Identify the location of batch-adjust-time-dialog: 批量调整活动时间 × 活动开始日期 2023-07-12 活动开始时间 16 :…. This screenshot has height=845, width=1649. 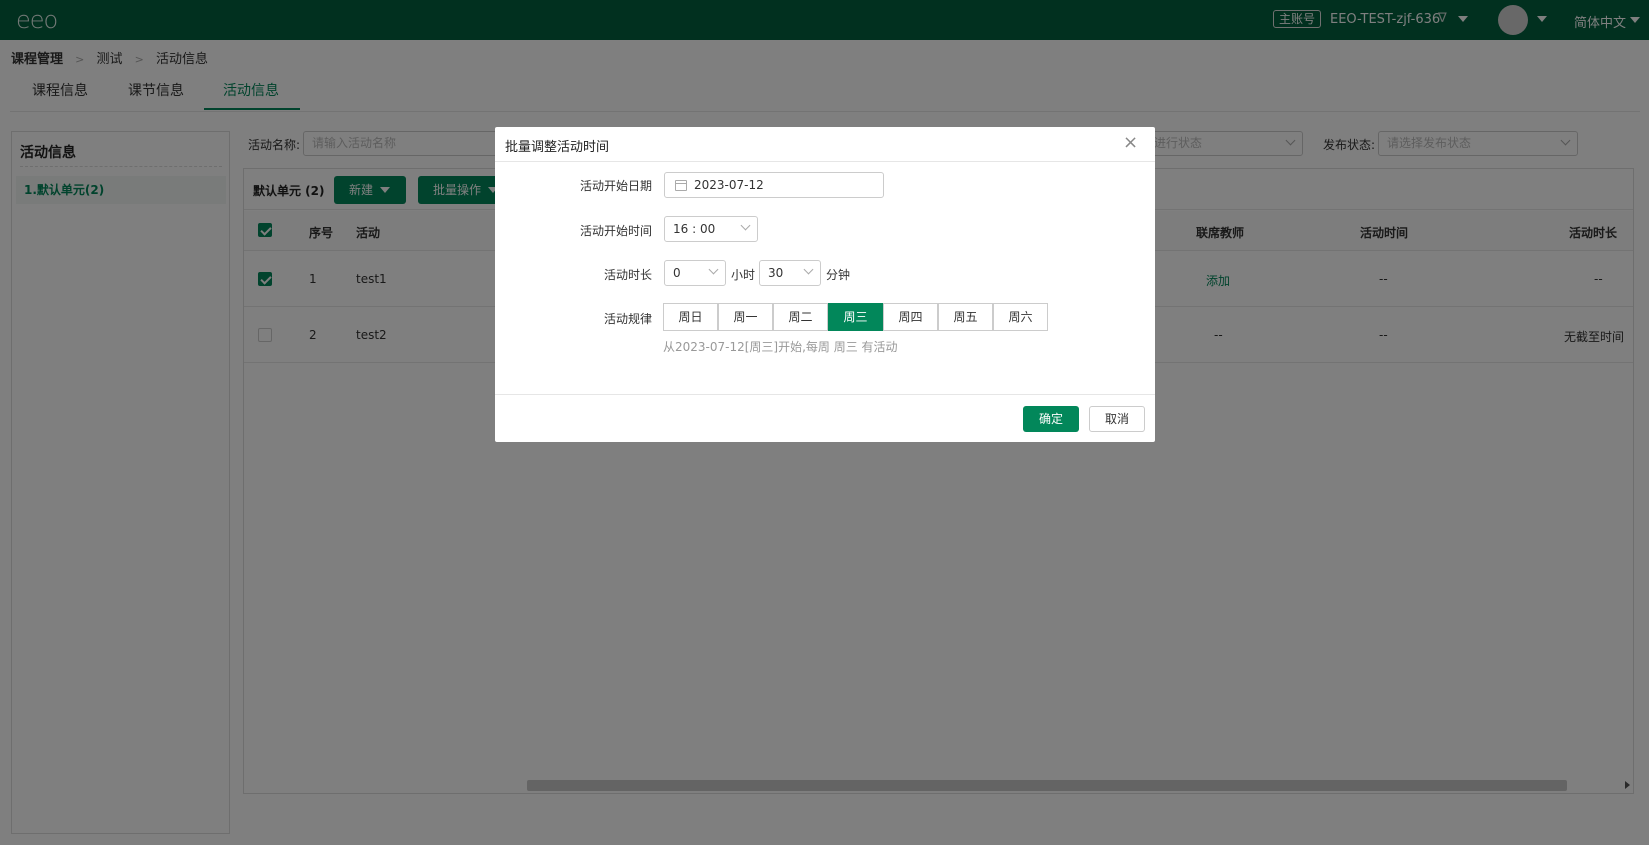
(825, 284).